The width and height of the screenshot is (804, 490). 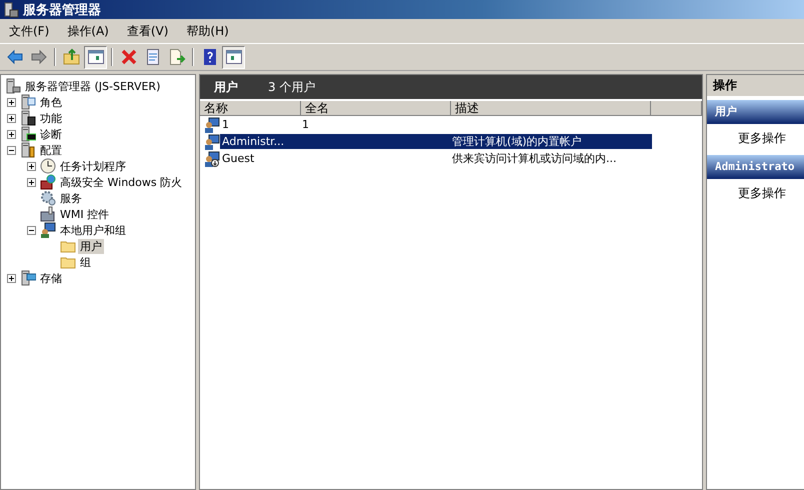 I want to click on forward-icon, so click(x=39, y=57).